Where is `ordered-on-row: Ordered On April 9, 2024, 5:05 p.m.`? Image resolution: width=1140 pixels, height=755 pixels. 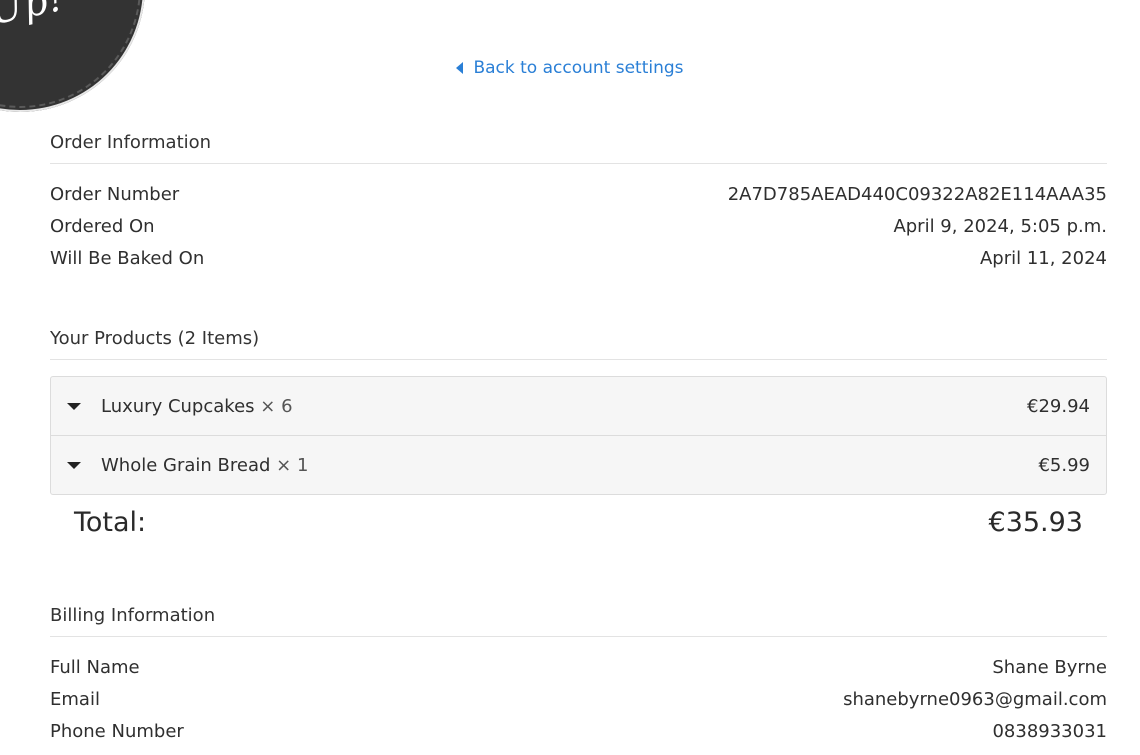 ordered-on-row: Ordered On April 9, 2024, 5:05 p.m. is located at coordinates (578, 227).